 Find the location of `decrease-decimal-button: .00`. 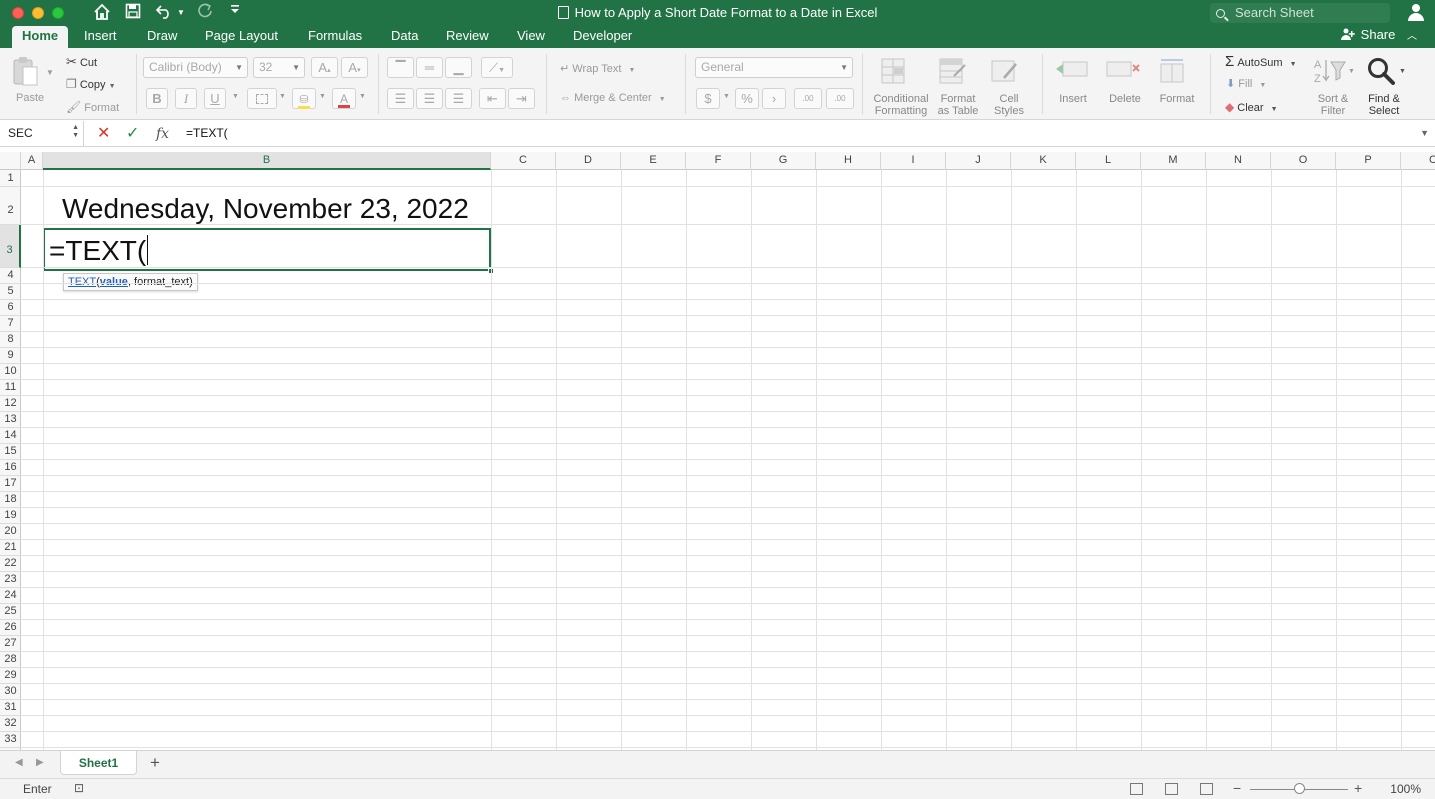

decrease-decimal-button: .00 is located at coordinates (840, 98).